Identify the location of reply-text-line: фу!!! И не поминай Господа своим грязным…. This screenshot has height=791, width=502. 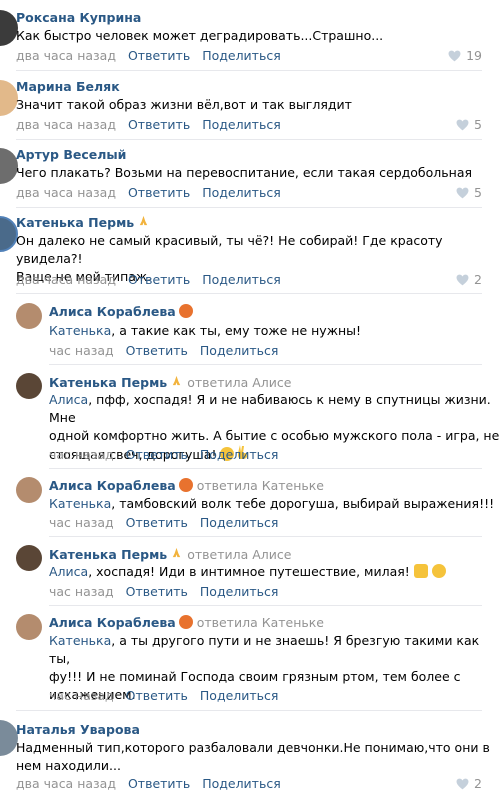
(255, 676).